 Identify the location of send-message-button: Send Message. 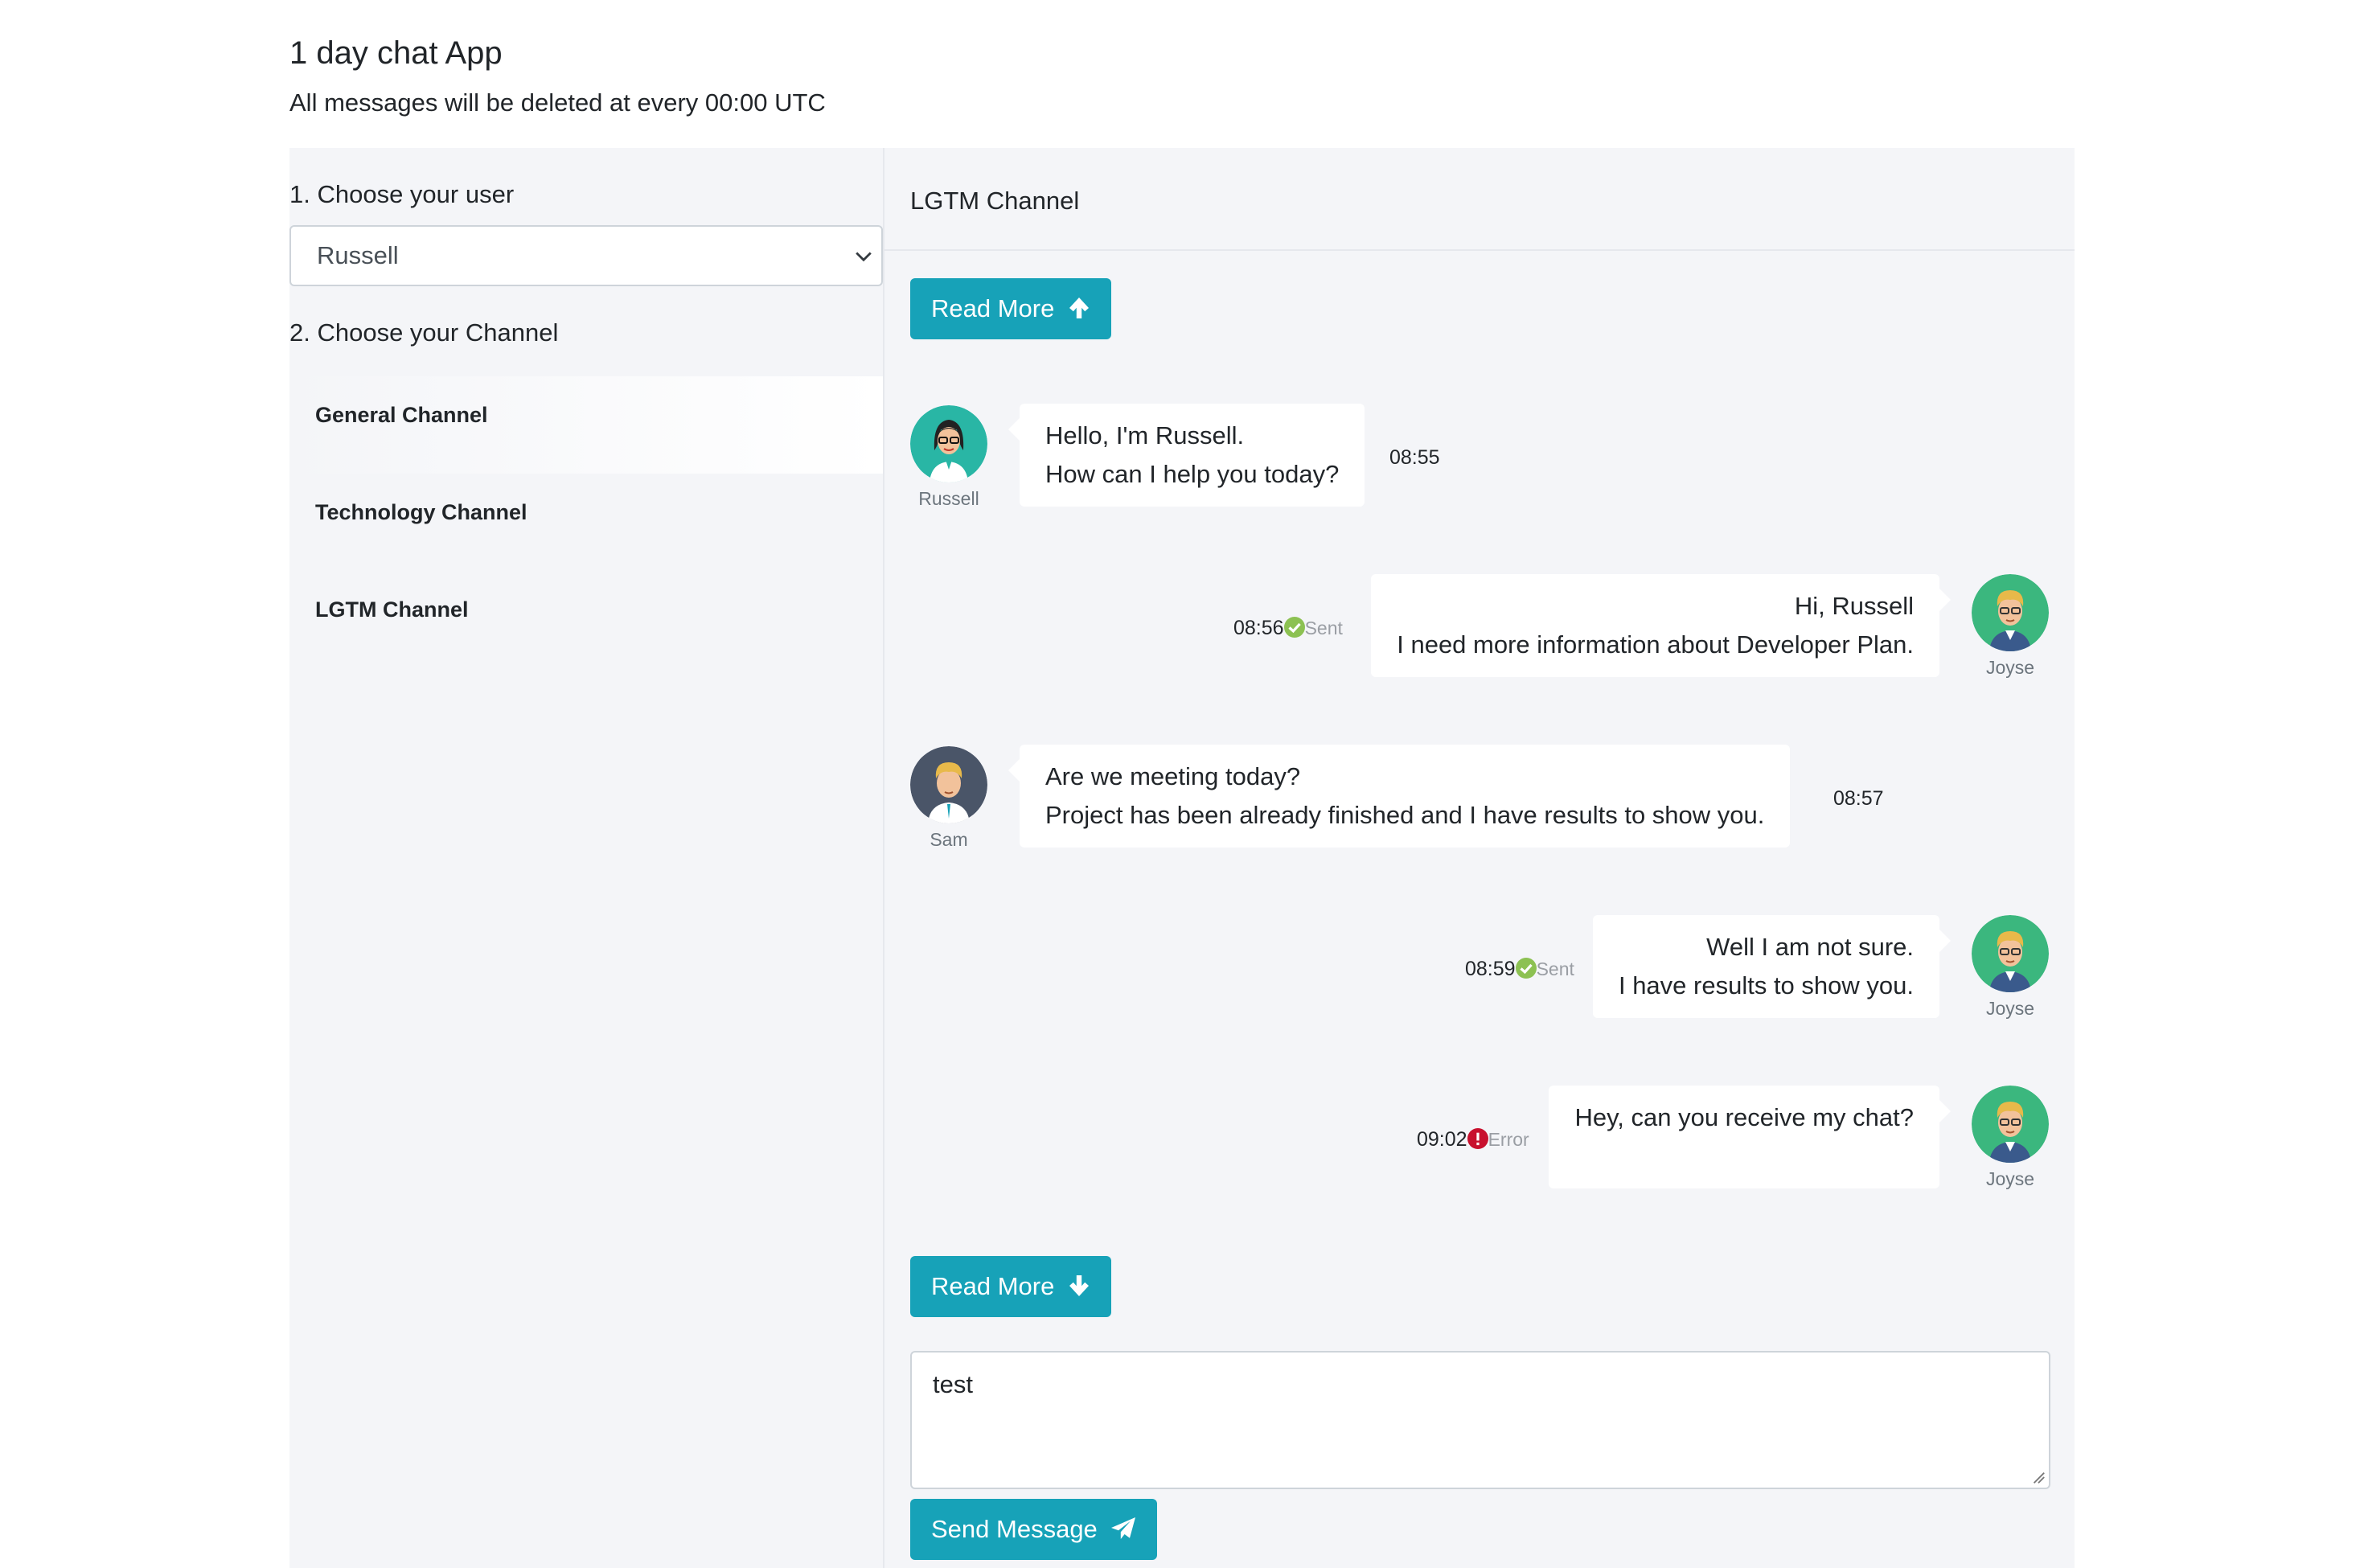
(1034, 1529).